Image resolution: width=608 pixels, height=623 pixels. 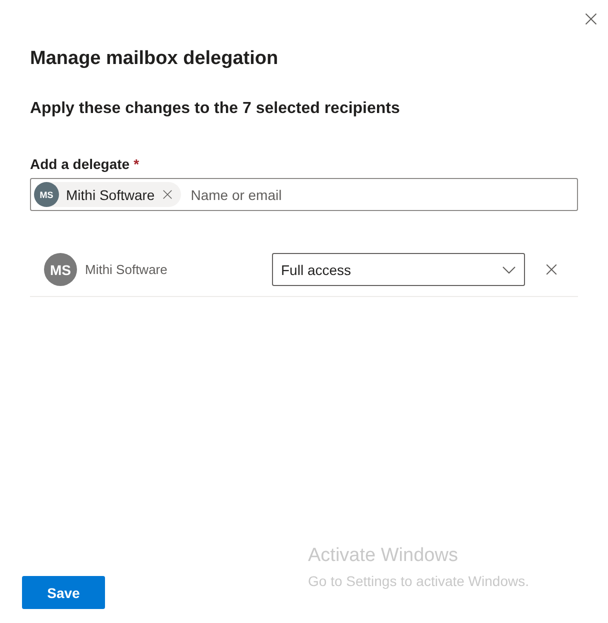 I want to click on required-mark: *, so click(x=137, y=164).